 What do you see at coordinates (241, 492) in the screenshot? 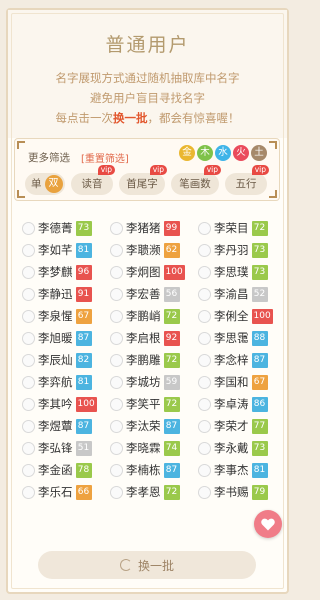
I see `name-item: 李书赐 79` at bounding box center [241, 492].